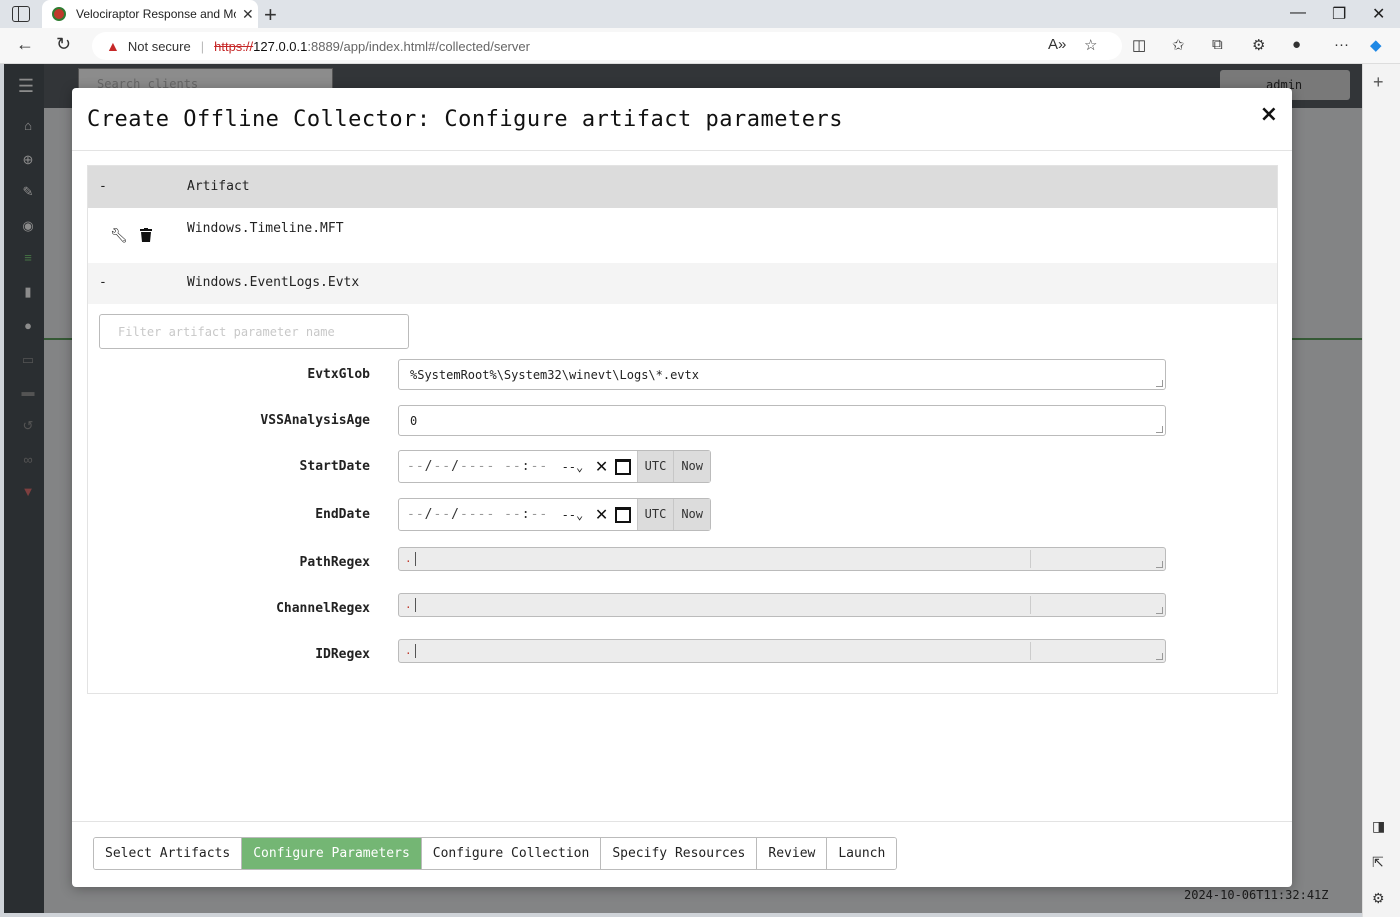 This screenshot has height=917, width=1400. What do you see at coordinates (103, 282) in the screenshot?
I see `collapse-toggle: -` at bounding box center [103, 282].